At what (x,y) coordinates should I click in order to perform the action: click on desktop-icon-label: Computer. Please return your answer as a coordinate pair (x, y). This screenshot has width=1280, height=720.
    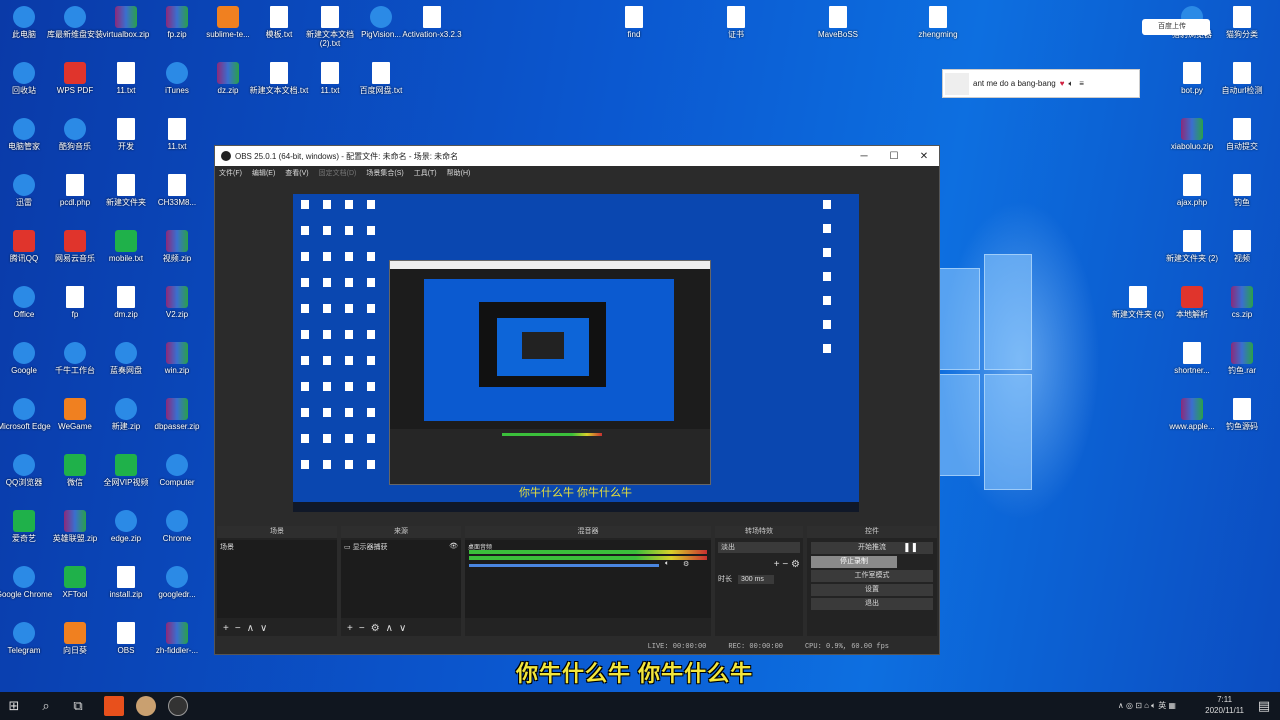
    Looking at the image, I should click on (177, 482).